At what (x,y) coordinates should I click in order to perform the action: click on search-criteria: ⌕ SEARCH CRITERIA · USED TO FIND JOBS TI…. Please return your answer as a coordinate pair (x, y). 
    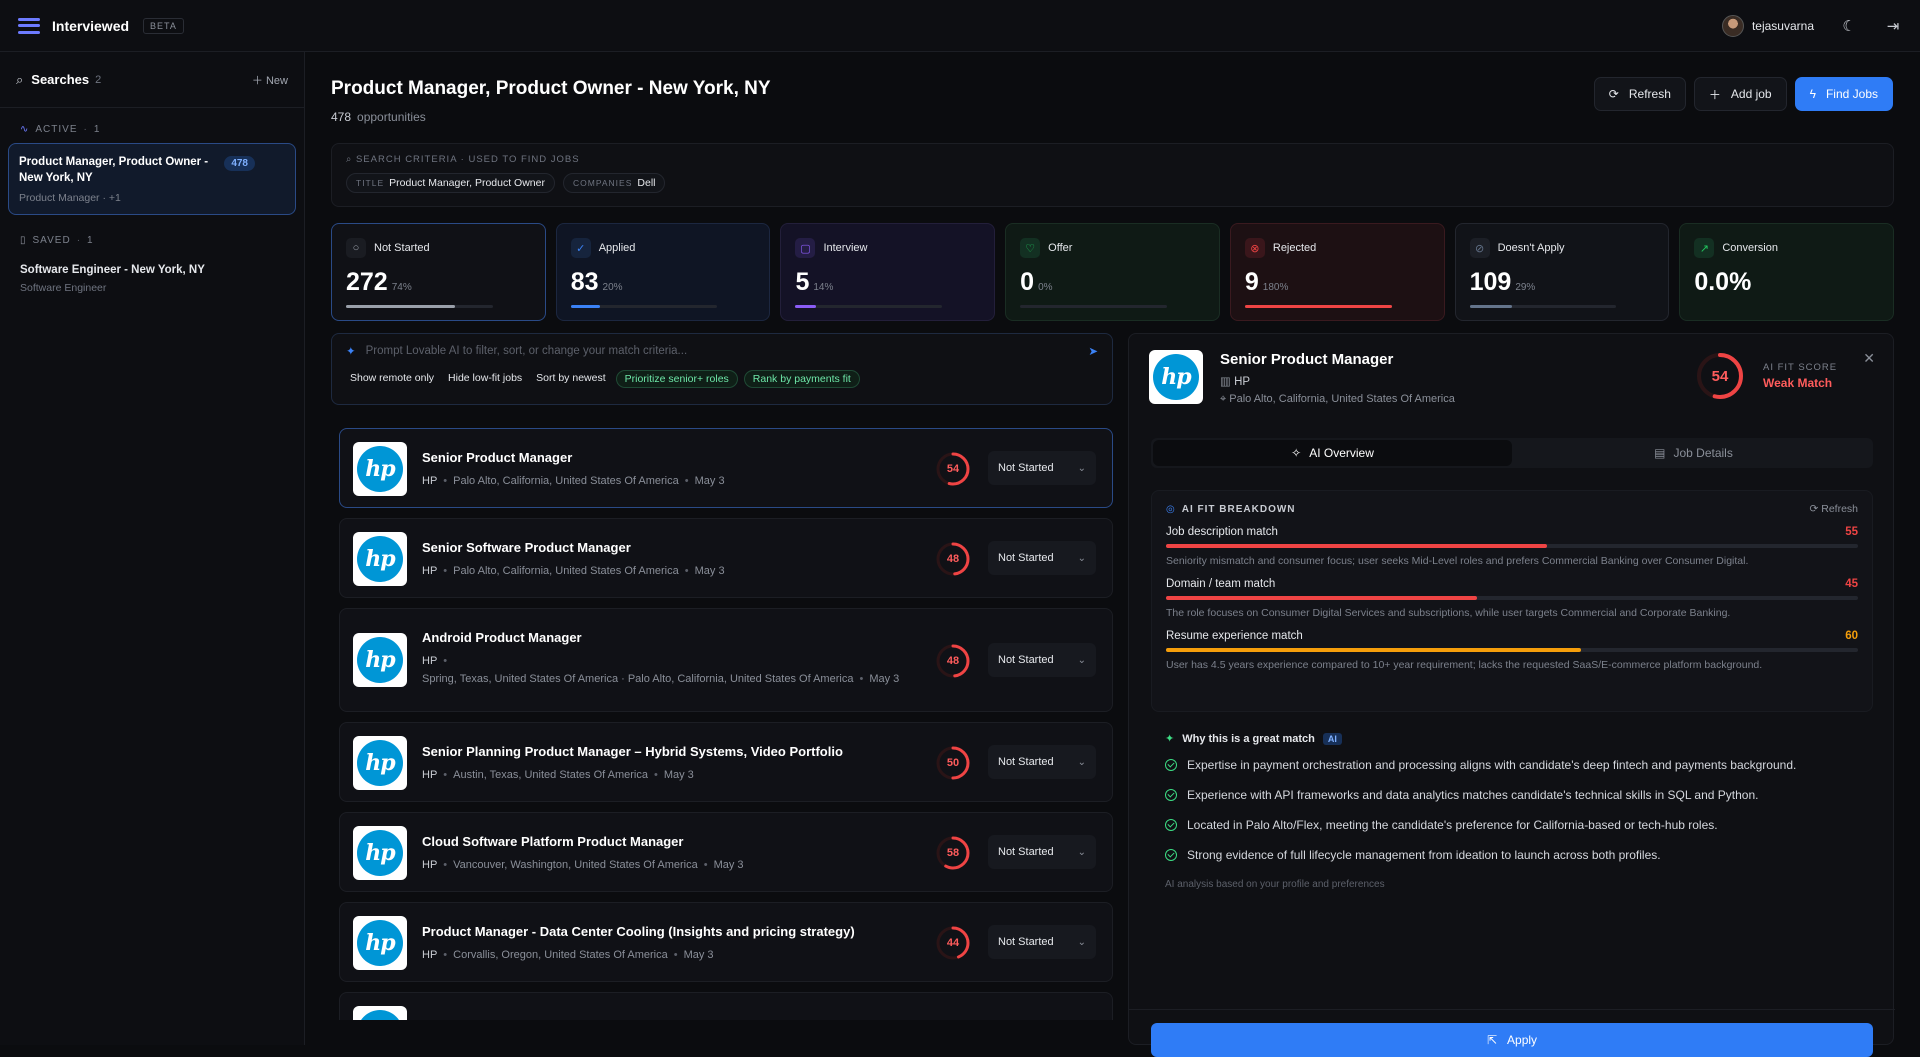
    Looking at the image, I should click on (1112, 175).